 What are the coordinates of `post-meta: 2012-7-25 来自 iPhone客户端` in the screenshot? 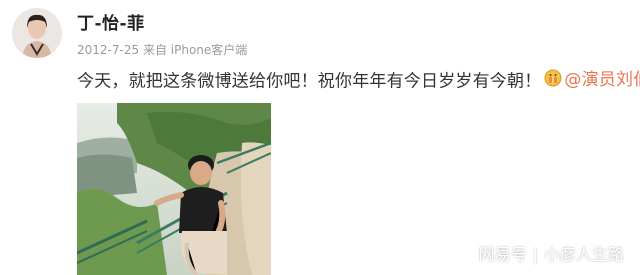 It's located at (162, 49).